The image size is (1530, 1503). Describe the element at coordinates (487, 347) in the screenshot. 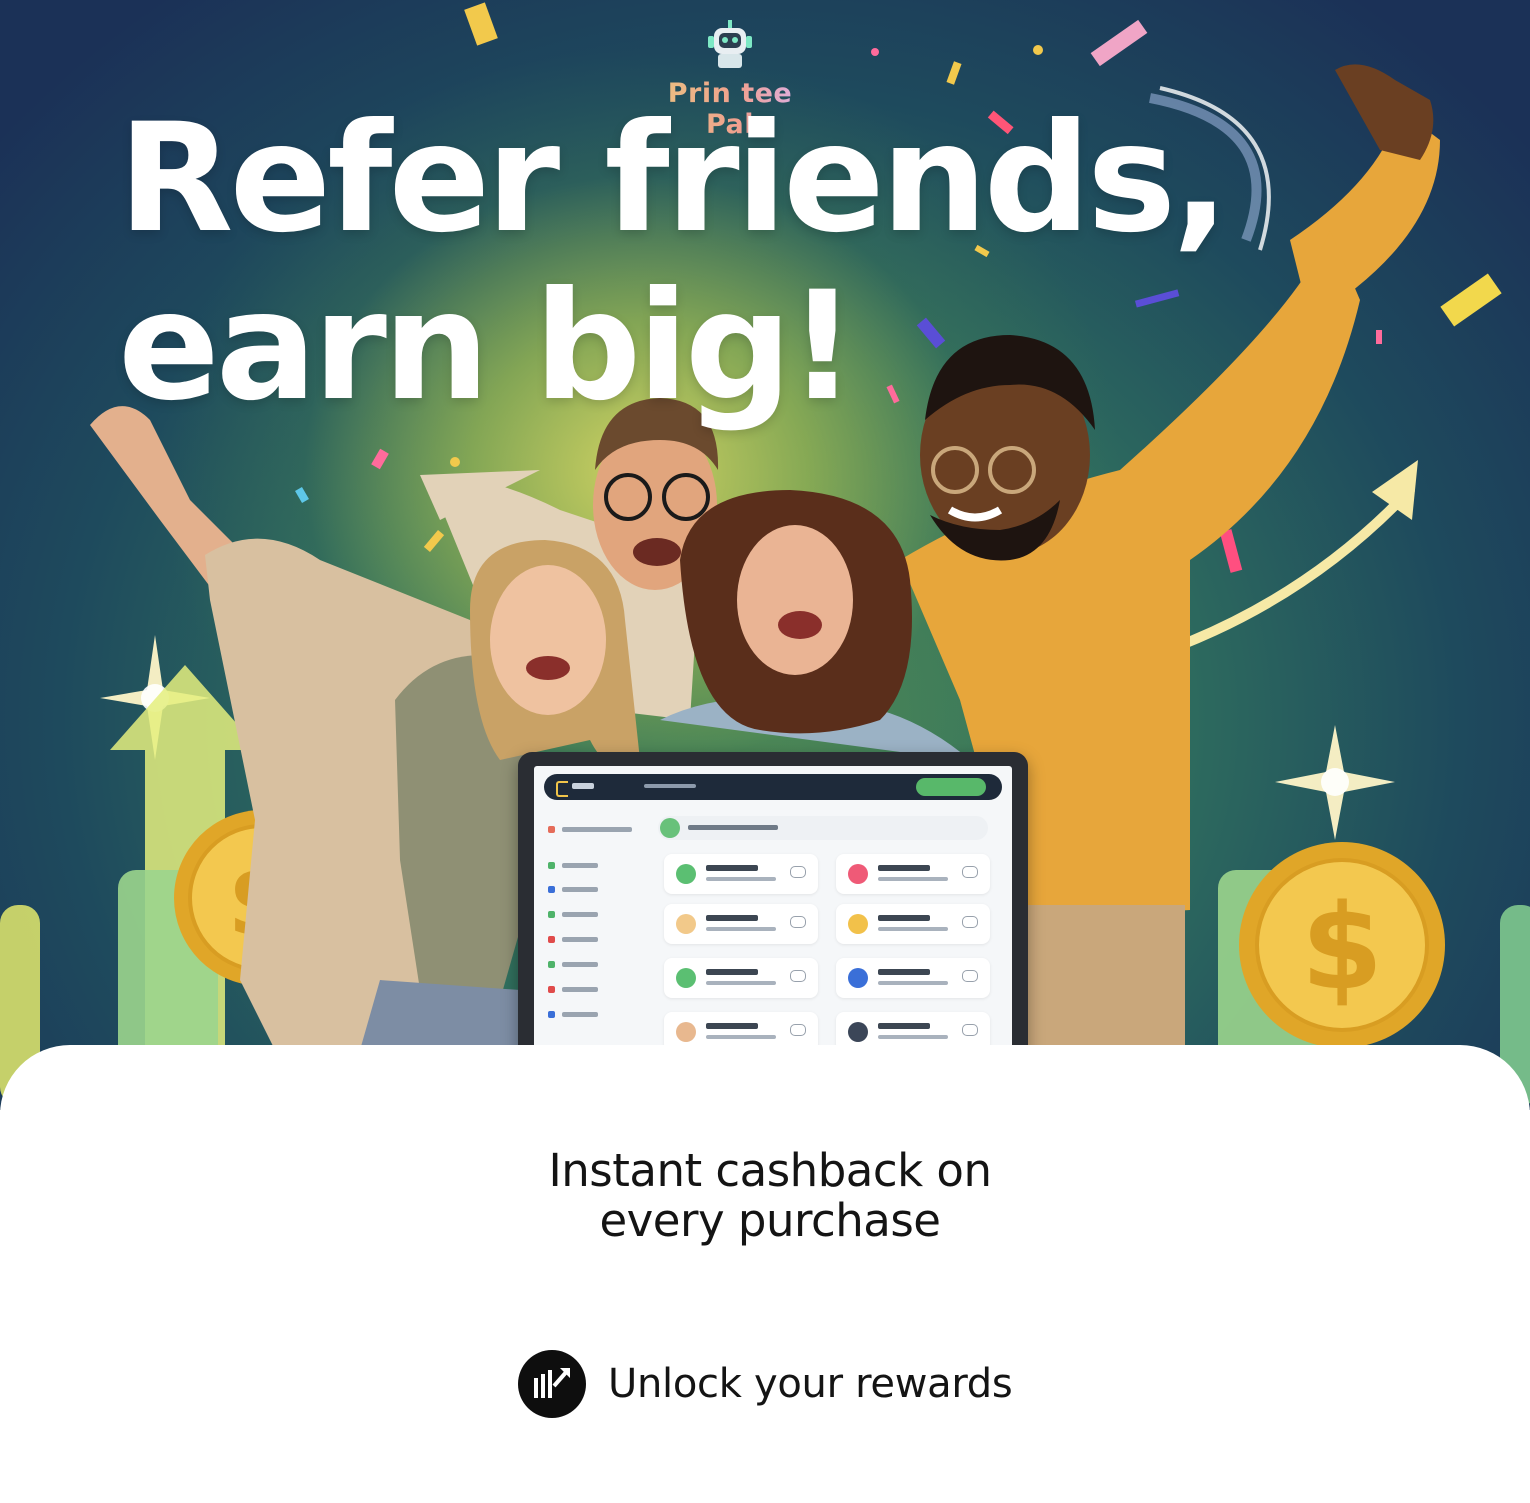

I see `headline-line-2: earn big!` at that location.